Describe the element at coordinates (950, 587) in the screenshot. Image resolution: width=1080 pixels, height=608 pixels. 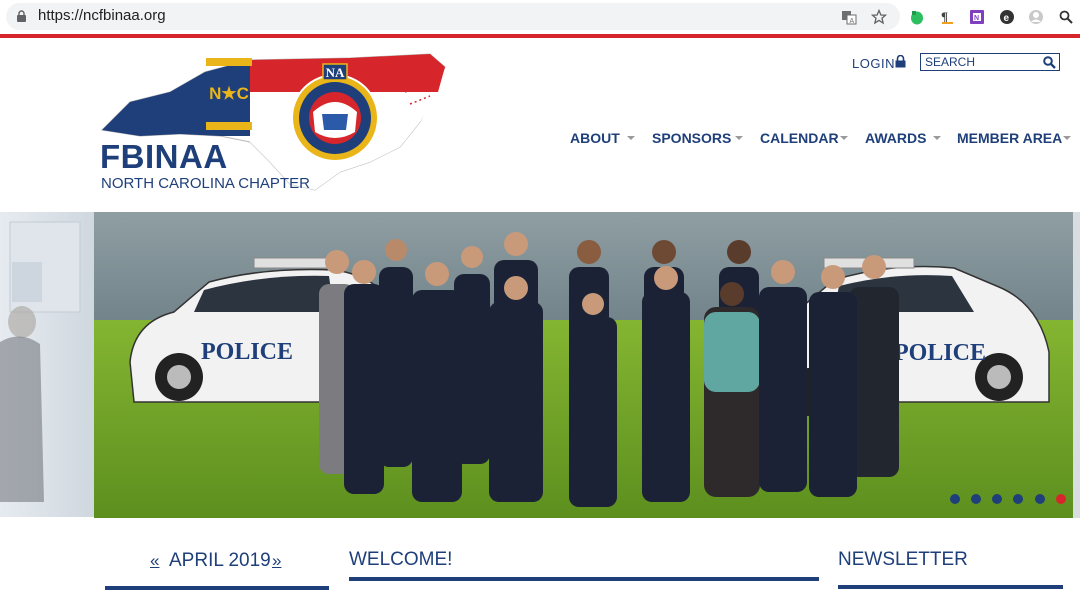
I see `newsletter-divider` at that location.